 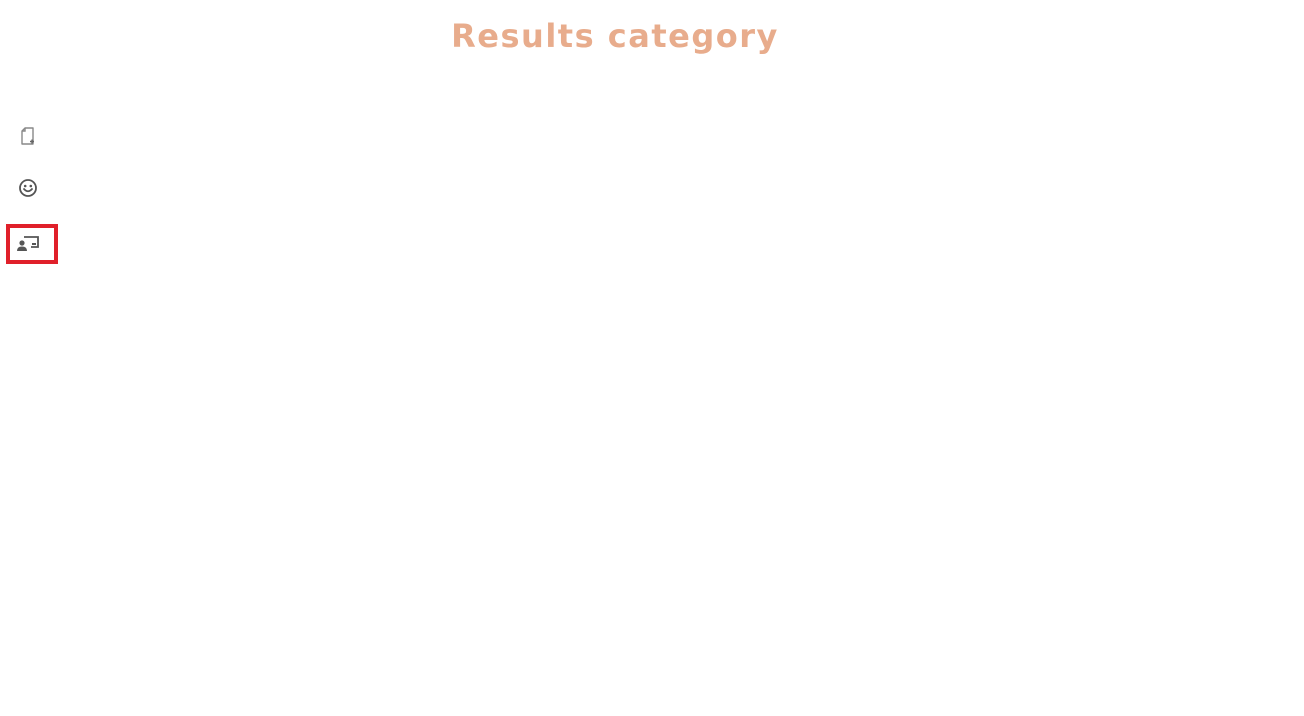 I want to click on page-title: Results category, so click(x=615, y=36).